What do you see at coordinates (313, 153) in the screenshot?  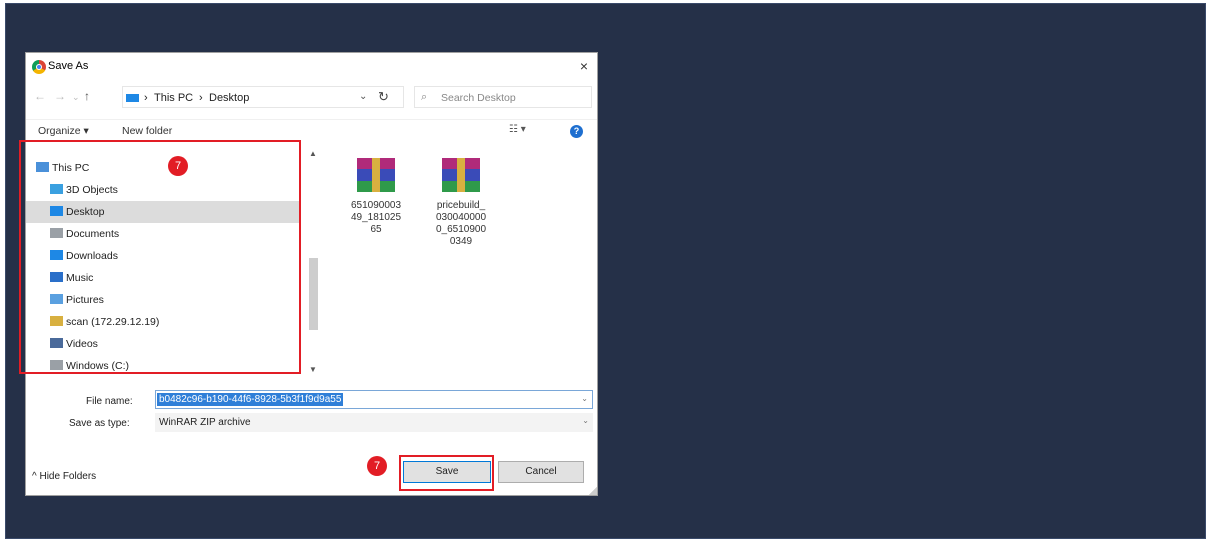 I see `scroll-up-arrow-icon: ▲` at bounding box center [313, 153].